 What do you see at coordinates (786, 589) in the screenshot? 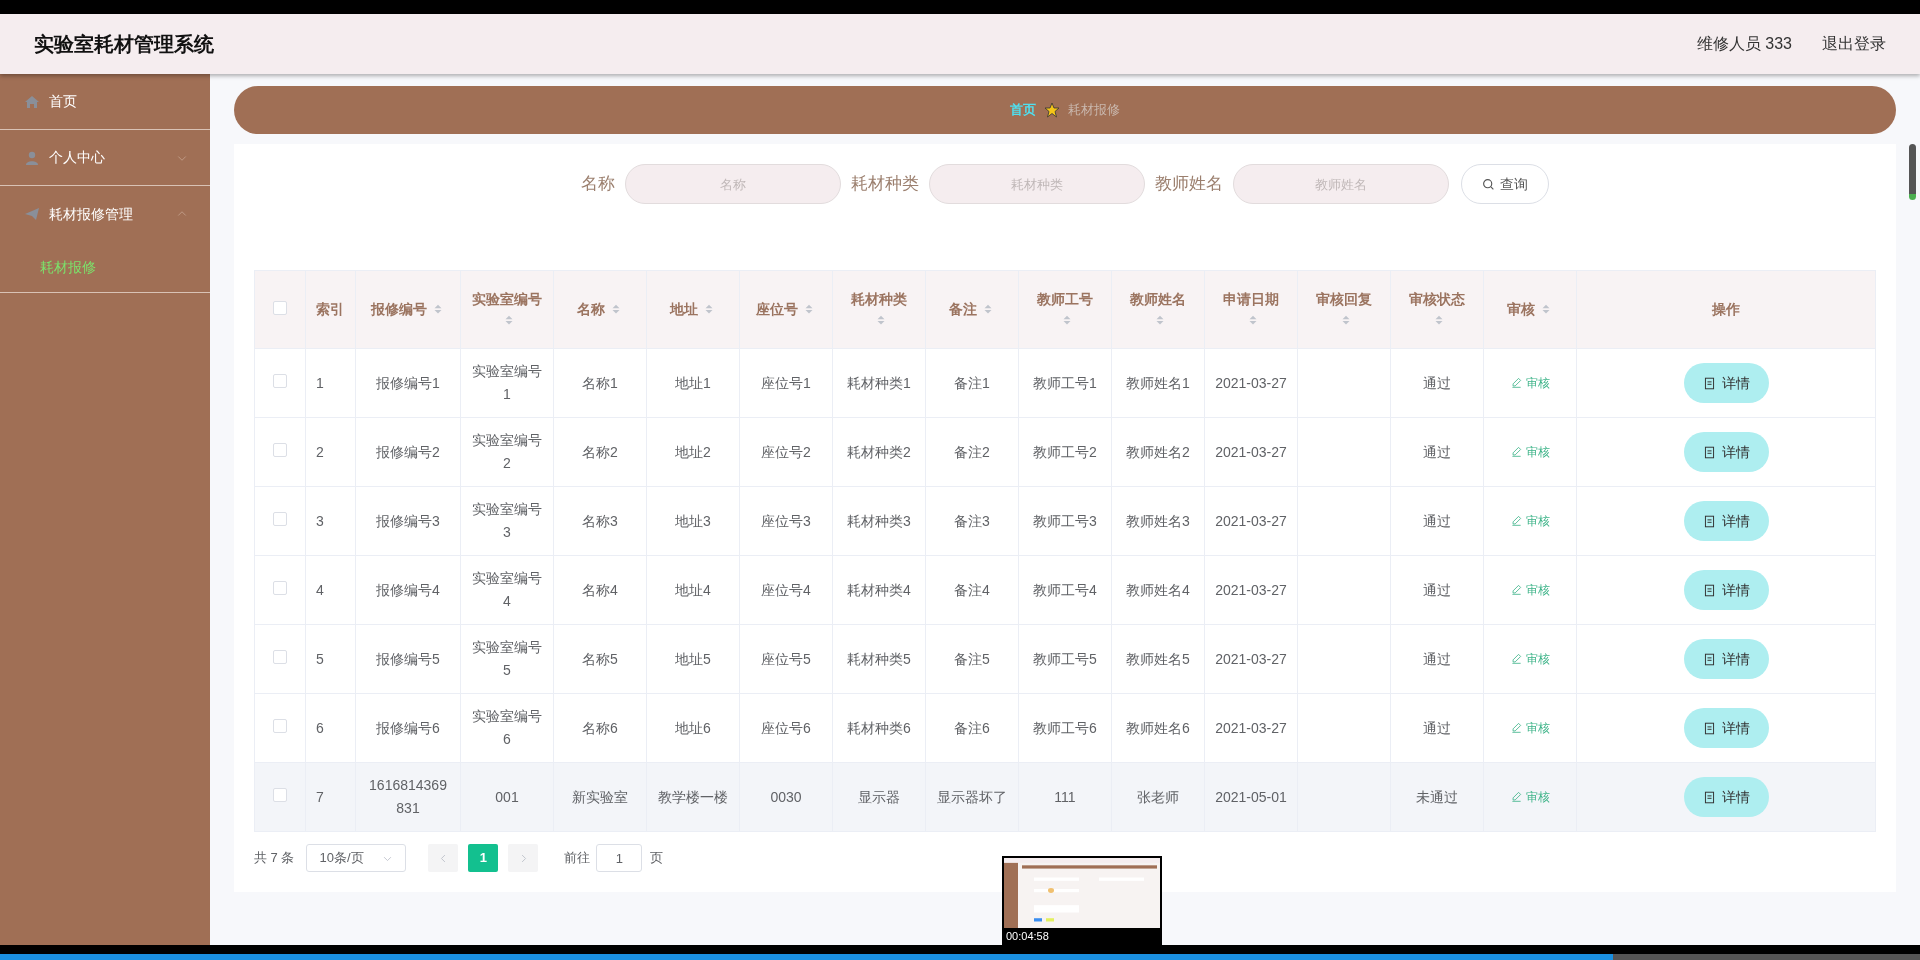
I see `table-cell: 座位号4` at bounding box center [786, 589].